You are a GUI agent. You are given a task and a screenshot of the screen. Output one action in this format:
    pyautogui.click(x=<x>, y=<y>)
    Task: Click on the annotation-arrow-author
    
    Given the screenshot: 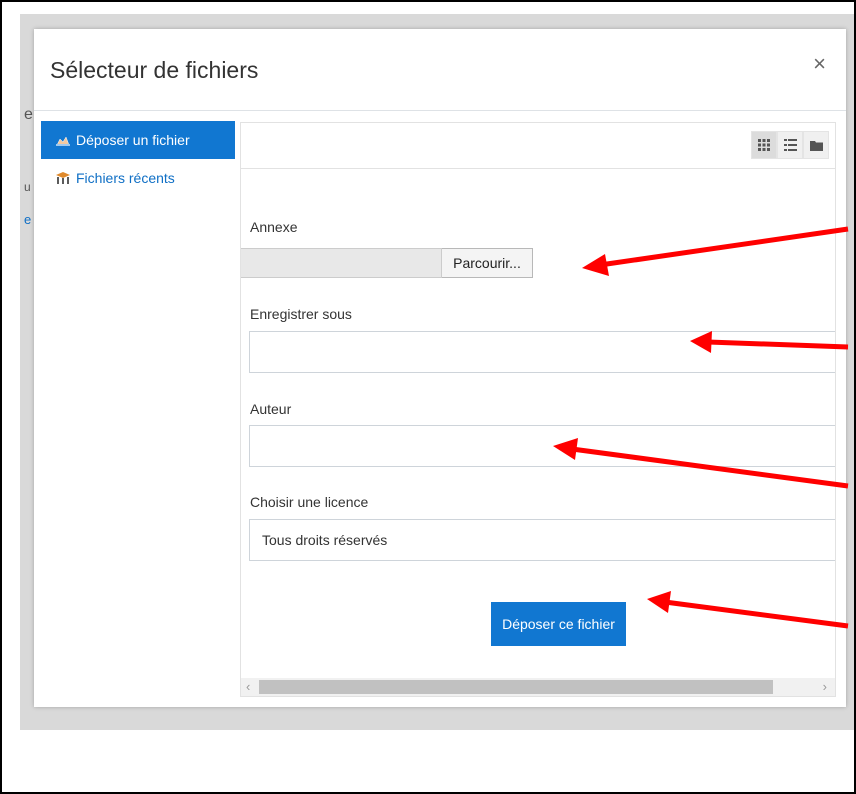 What is the action you would take?
    pyautogui.click(x=710, y=467)
    